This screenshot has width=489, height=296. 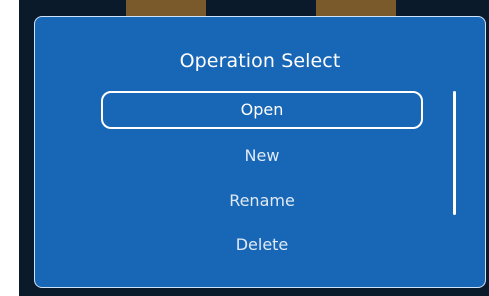 I want to click on option-open-button: Open, so click(x=262, y=110).